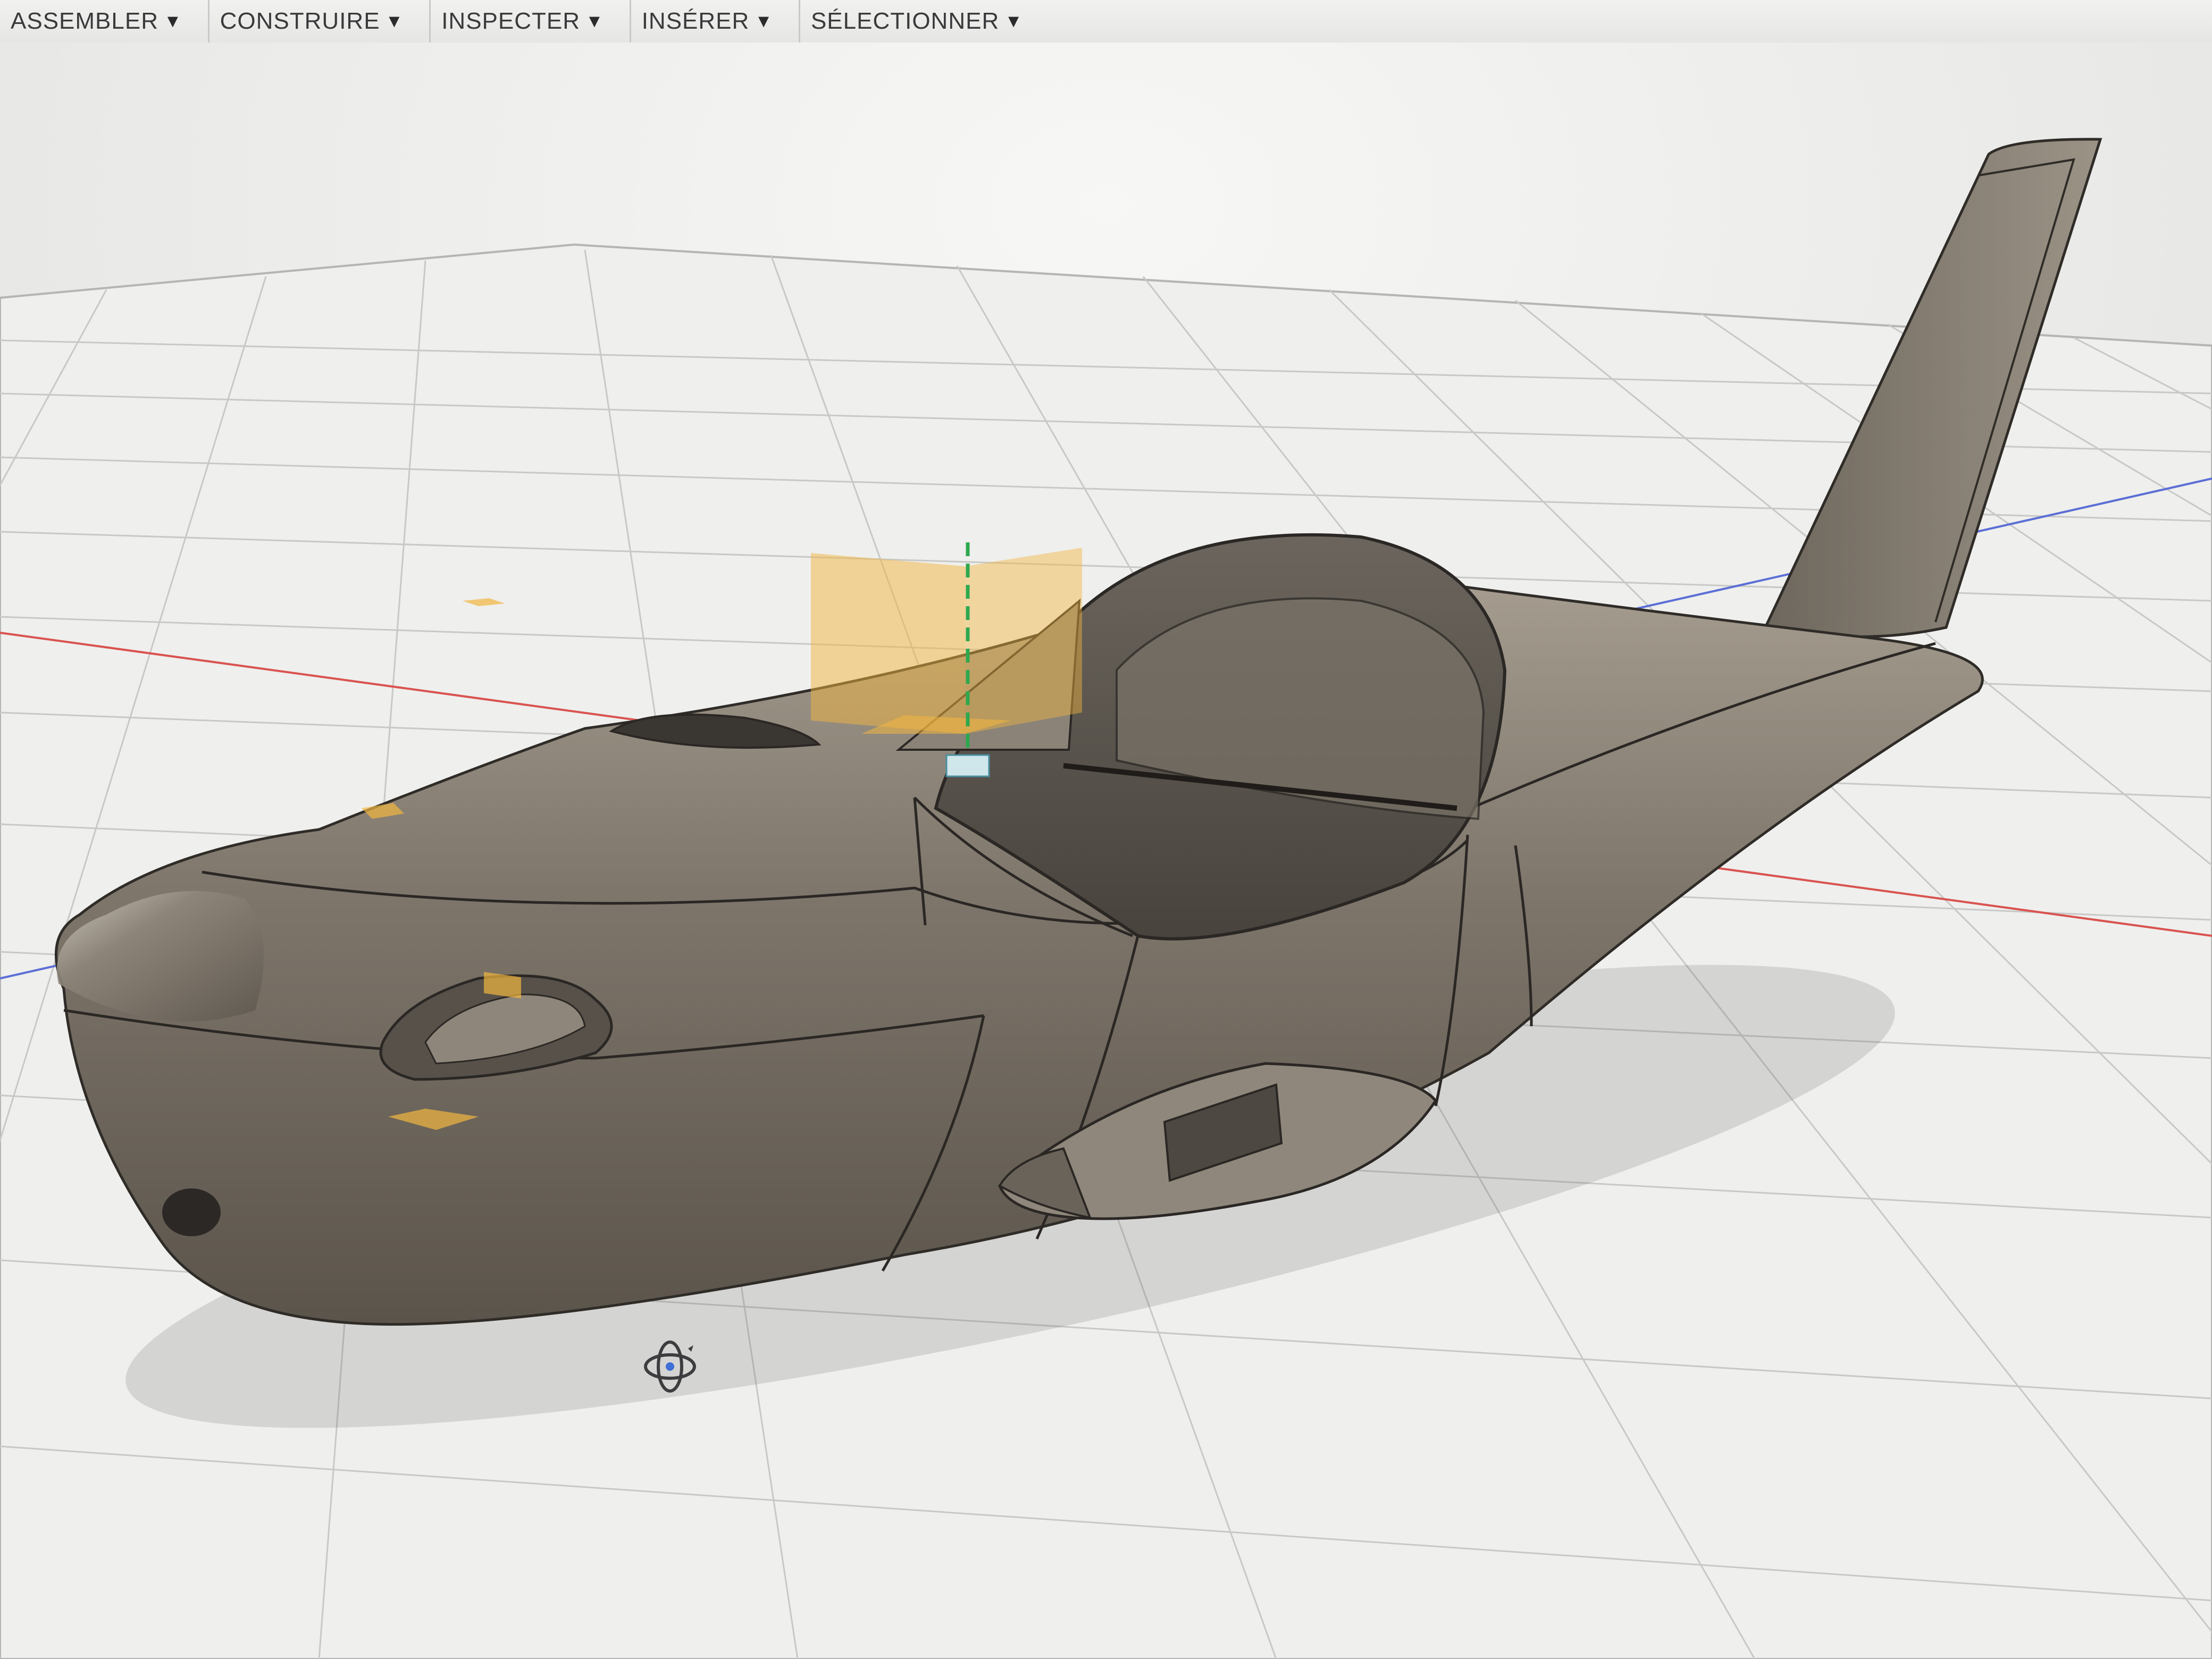 This screenshot has height=1659, width=2212. What do you see at coordinates (511, 21) in the screenshot?
I see `menu-inspecter-label: INSPECTER` at bounding box center [511, 21].